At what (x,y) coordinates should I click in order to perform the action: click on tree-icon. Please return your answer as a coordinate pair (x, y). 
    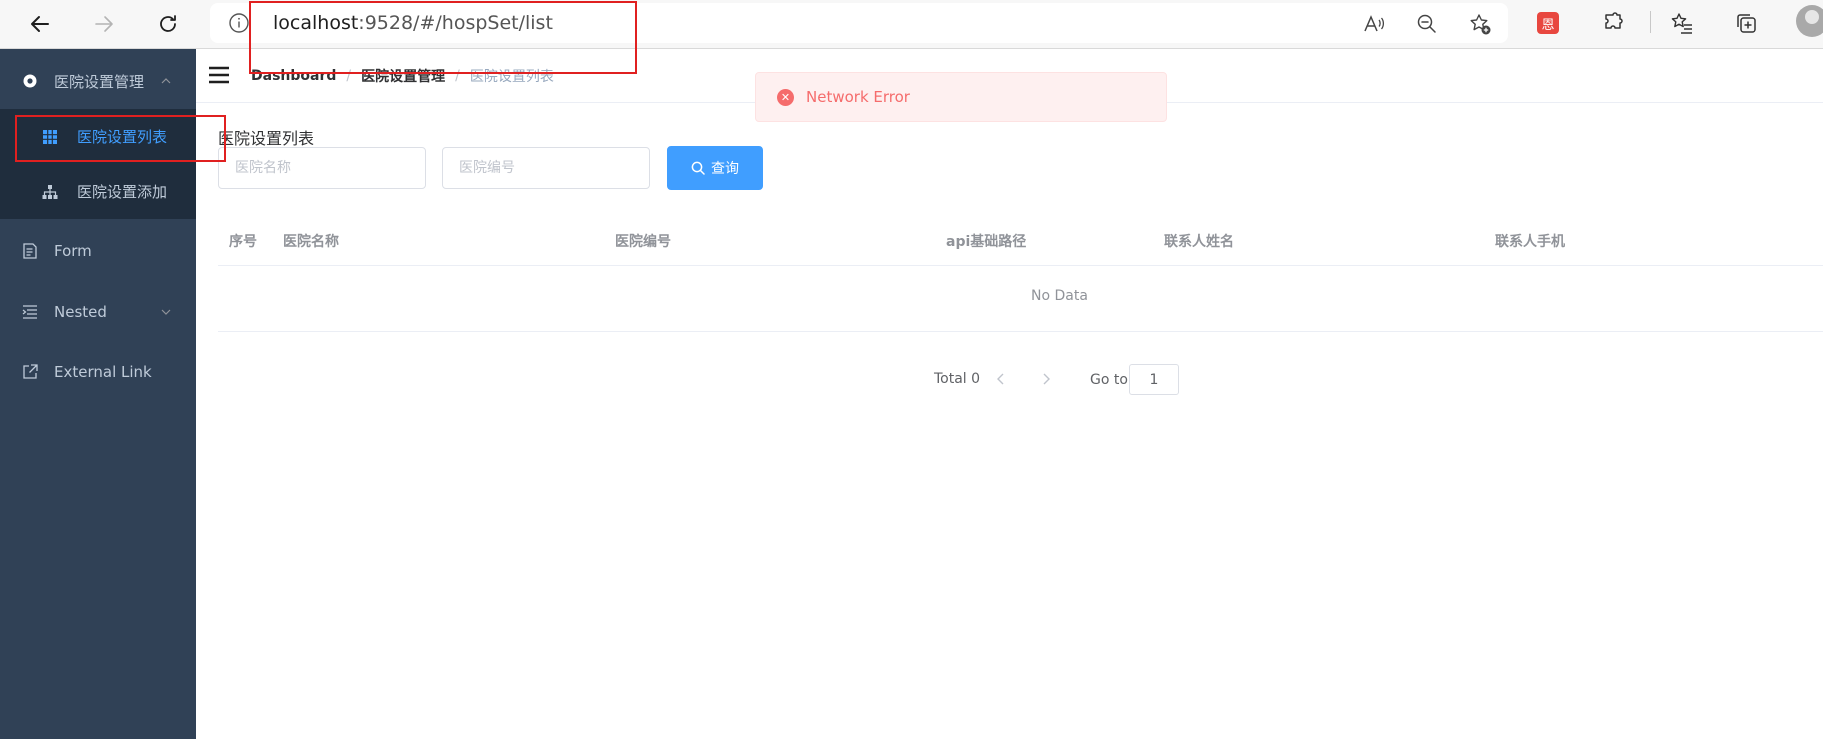
    Looking at the image, I should click on (50, 192).